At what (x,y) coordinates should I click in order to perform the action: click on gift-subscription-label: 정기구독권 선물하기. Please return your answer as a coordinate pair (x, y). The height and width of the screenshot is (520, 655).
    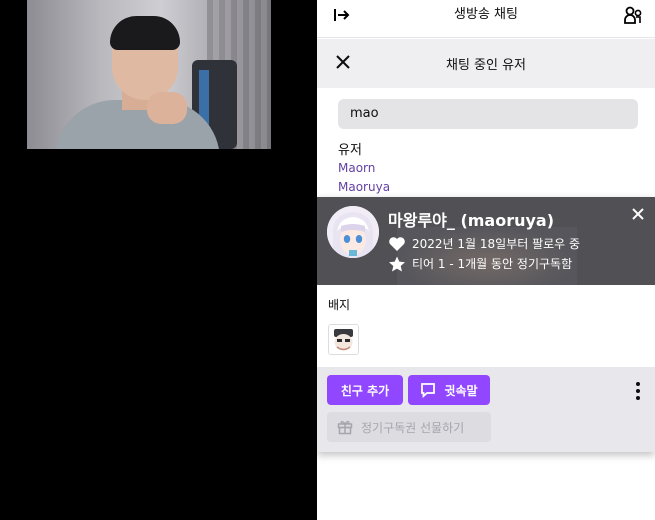
    Looking at the image, I should click on (413, 427).